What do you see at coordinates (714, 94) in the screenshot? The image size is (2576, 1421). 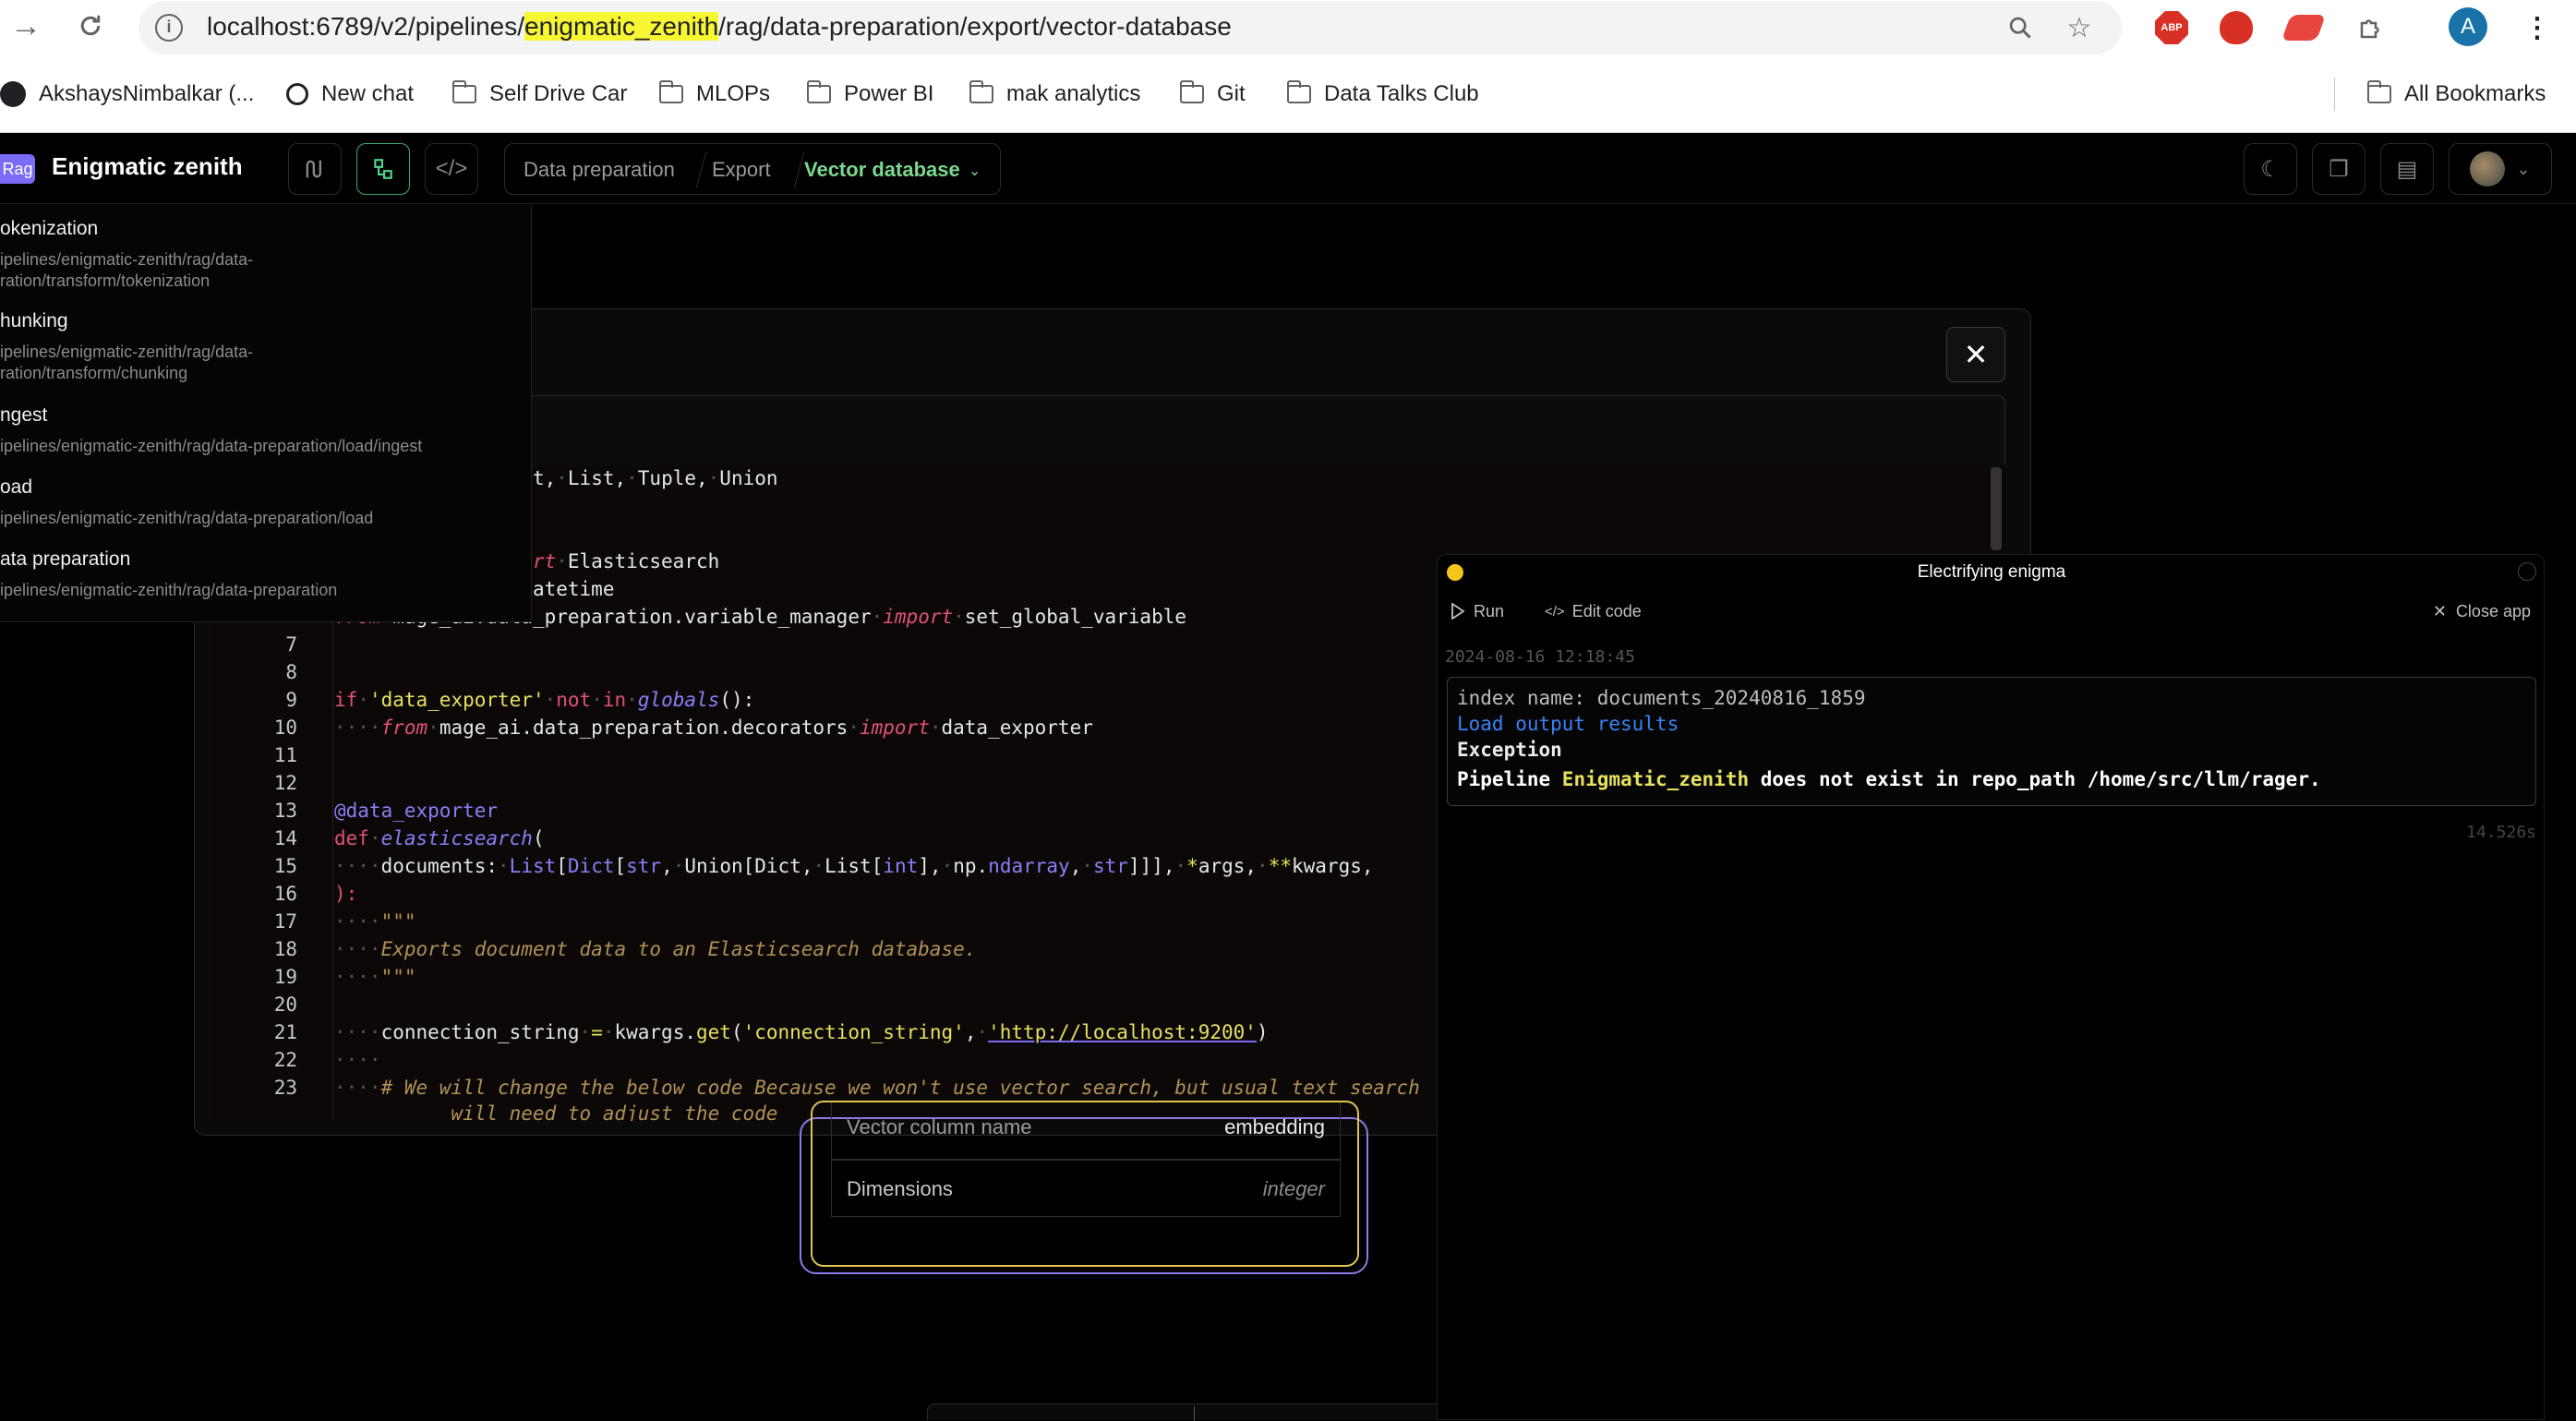 I see `bookmark-mlops: MLOPs` at bounding box center [714, 94].